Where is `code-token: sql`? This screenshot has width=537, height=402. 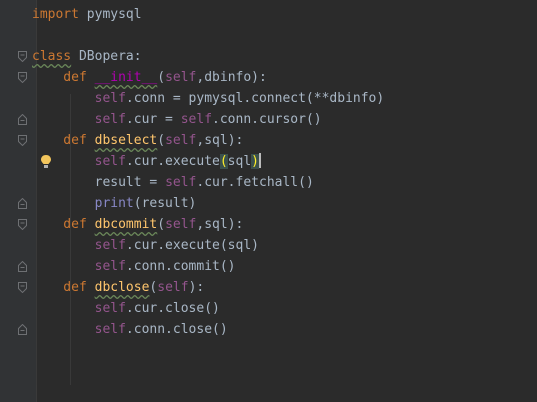
code-token: sql is located at coordinates (239, 161).